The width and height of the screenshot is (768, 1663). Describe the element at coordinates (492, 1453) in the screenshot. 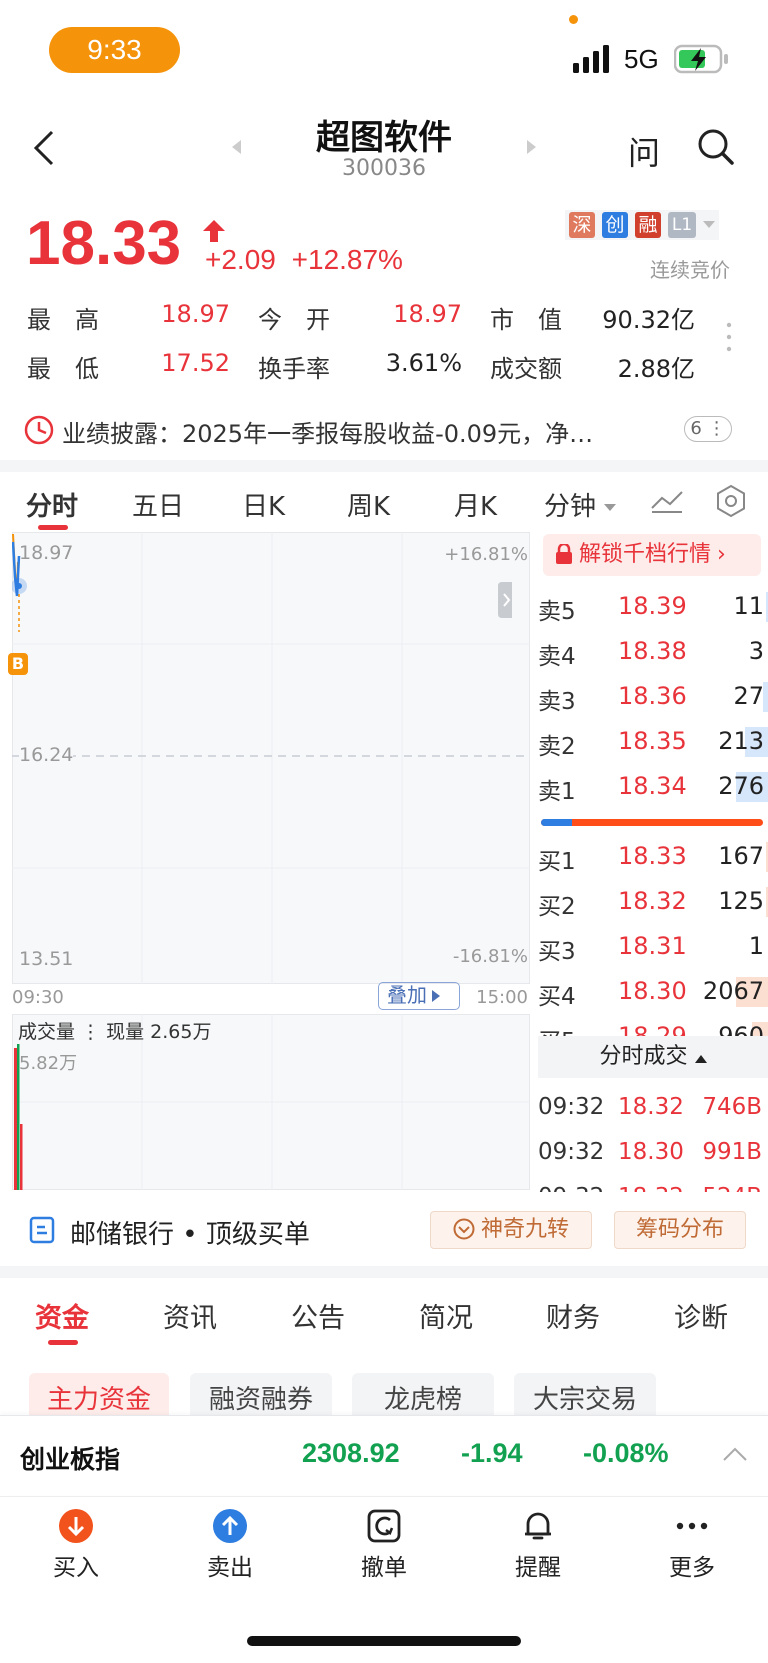

I see `index-change: -1.94` at that location.